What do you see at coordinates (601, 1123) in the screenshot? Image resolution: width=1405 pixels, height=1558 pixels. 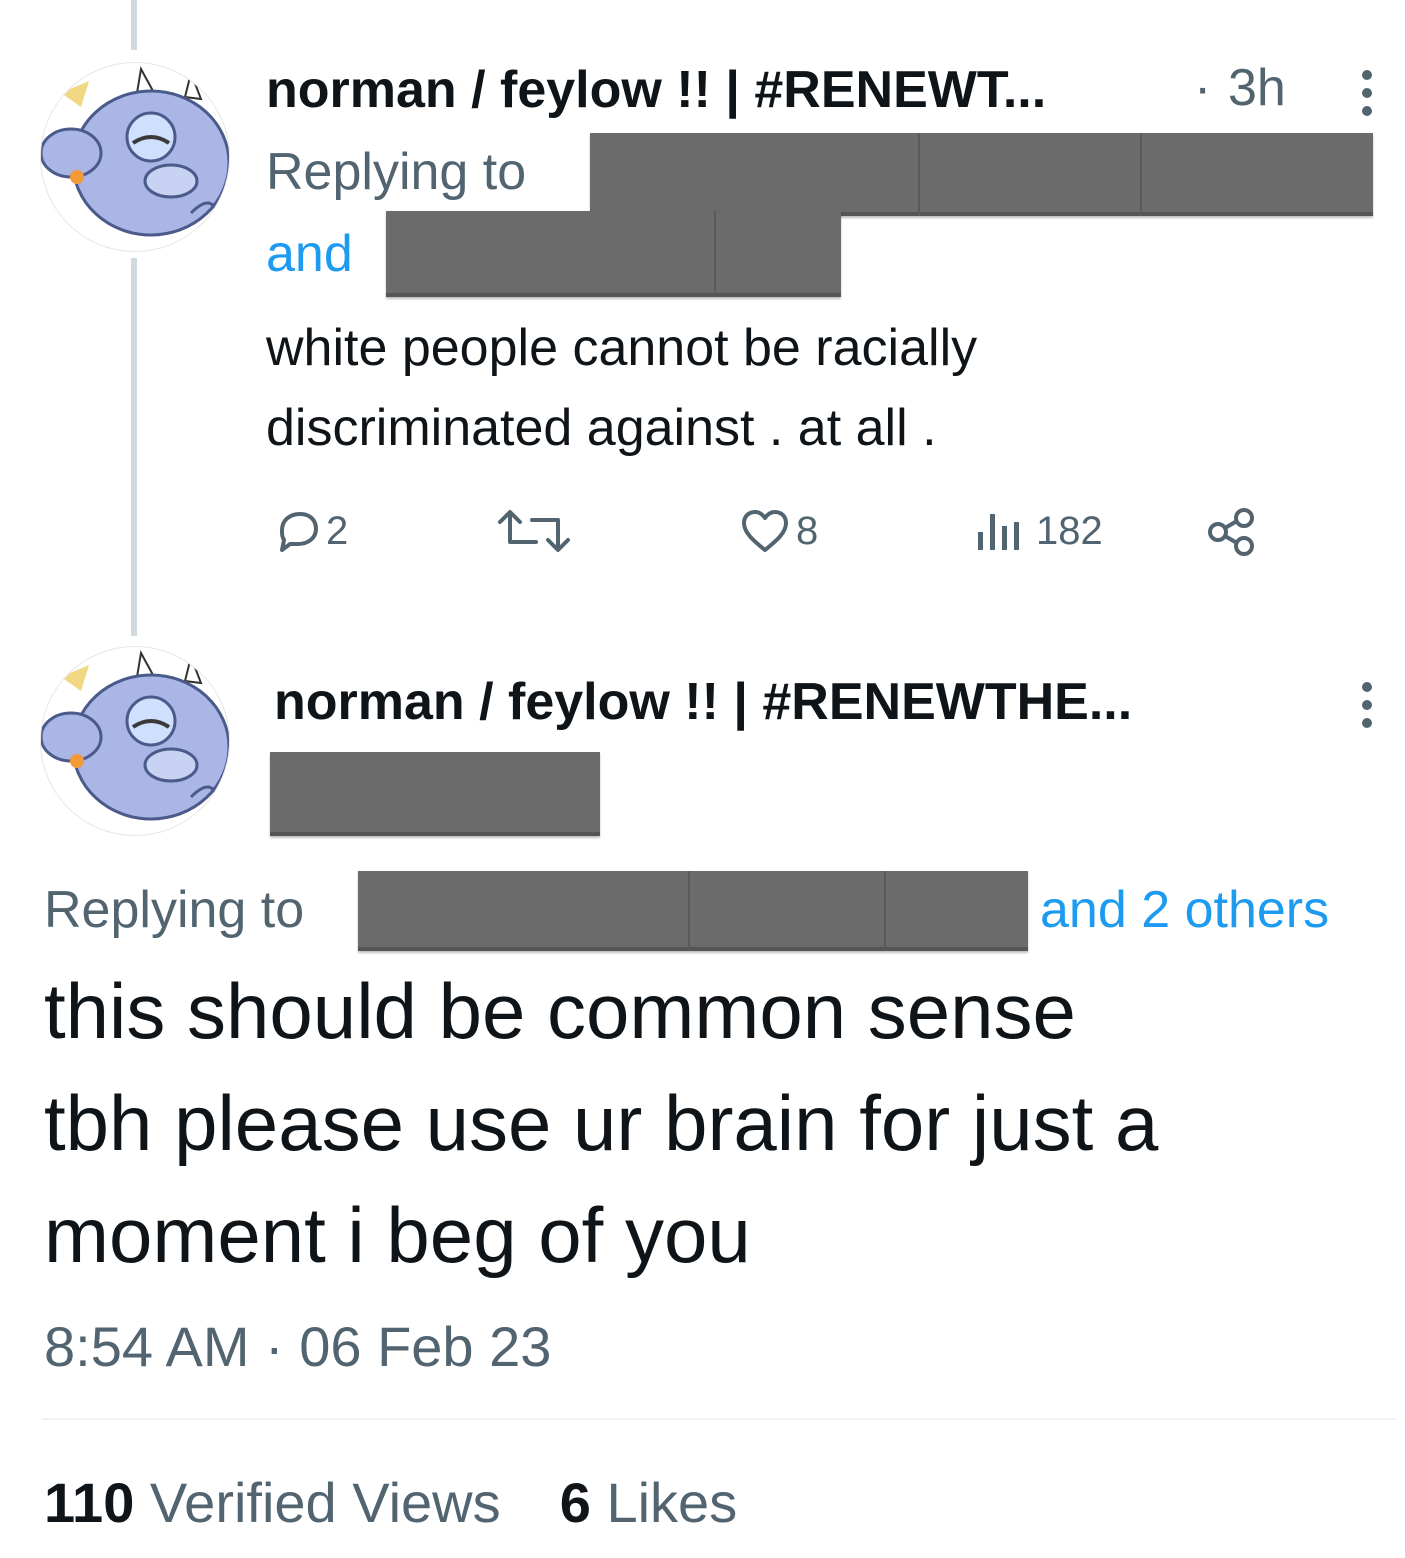 I see `main-text-line-2: tbh please use ur brain for just a` at bounding box center [601, 1123].